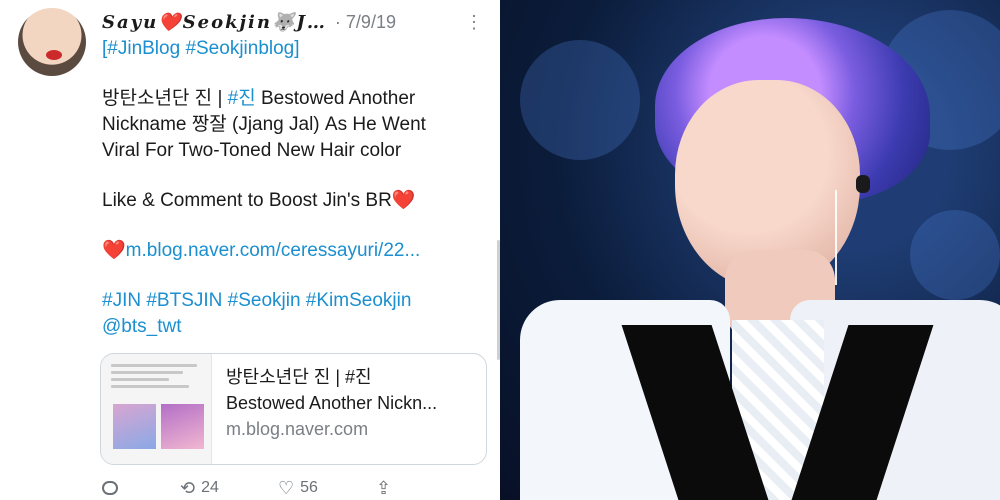  Describe the element at coordinates (54, 55) in the screenshot. I see `avatar-lips` at that location.